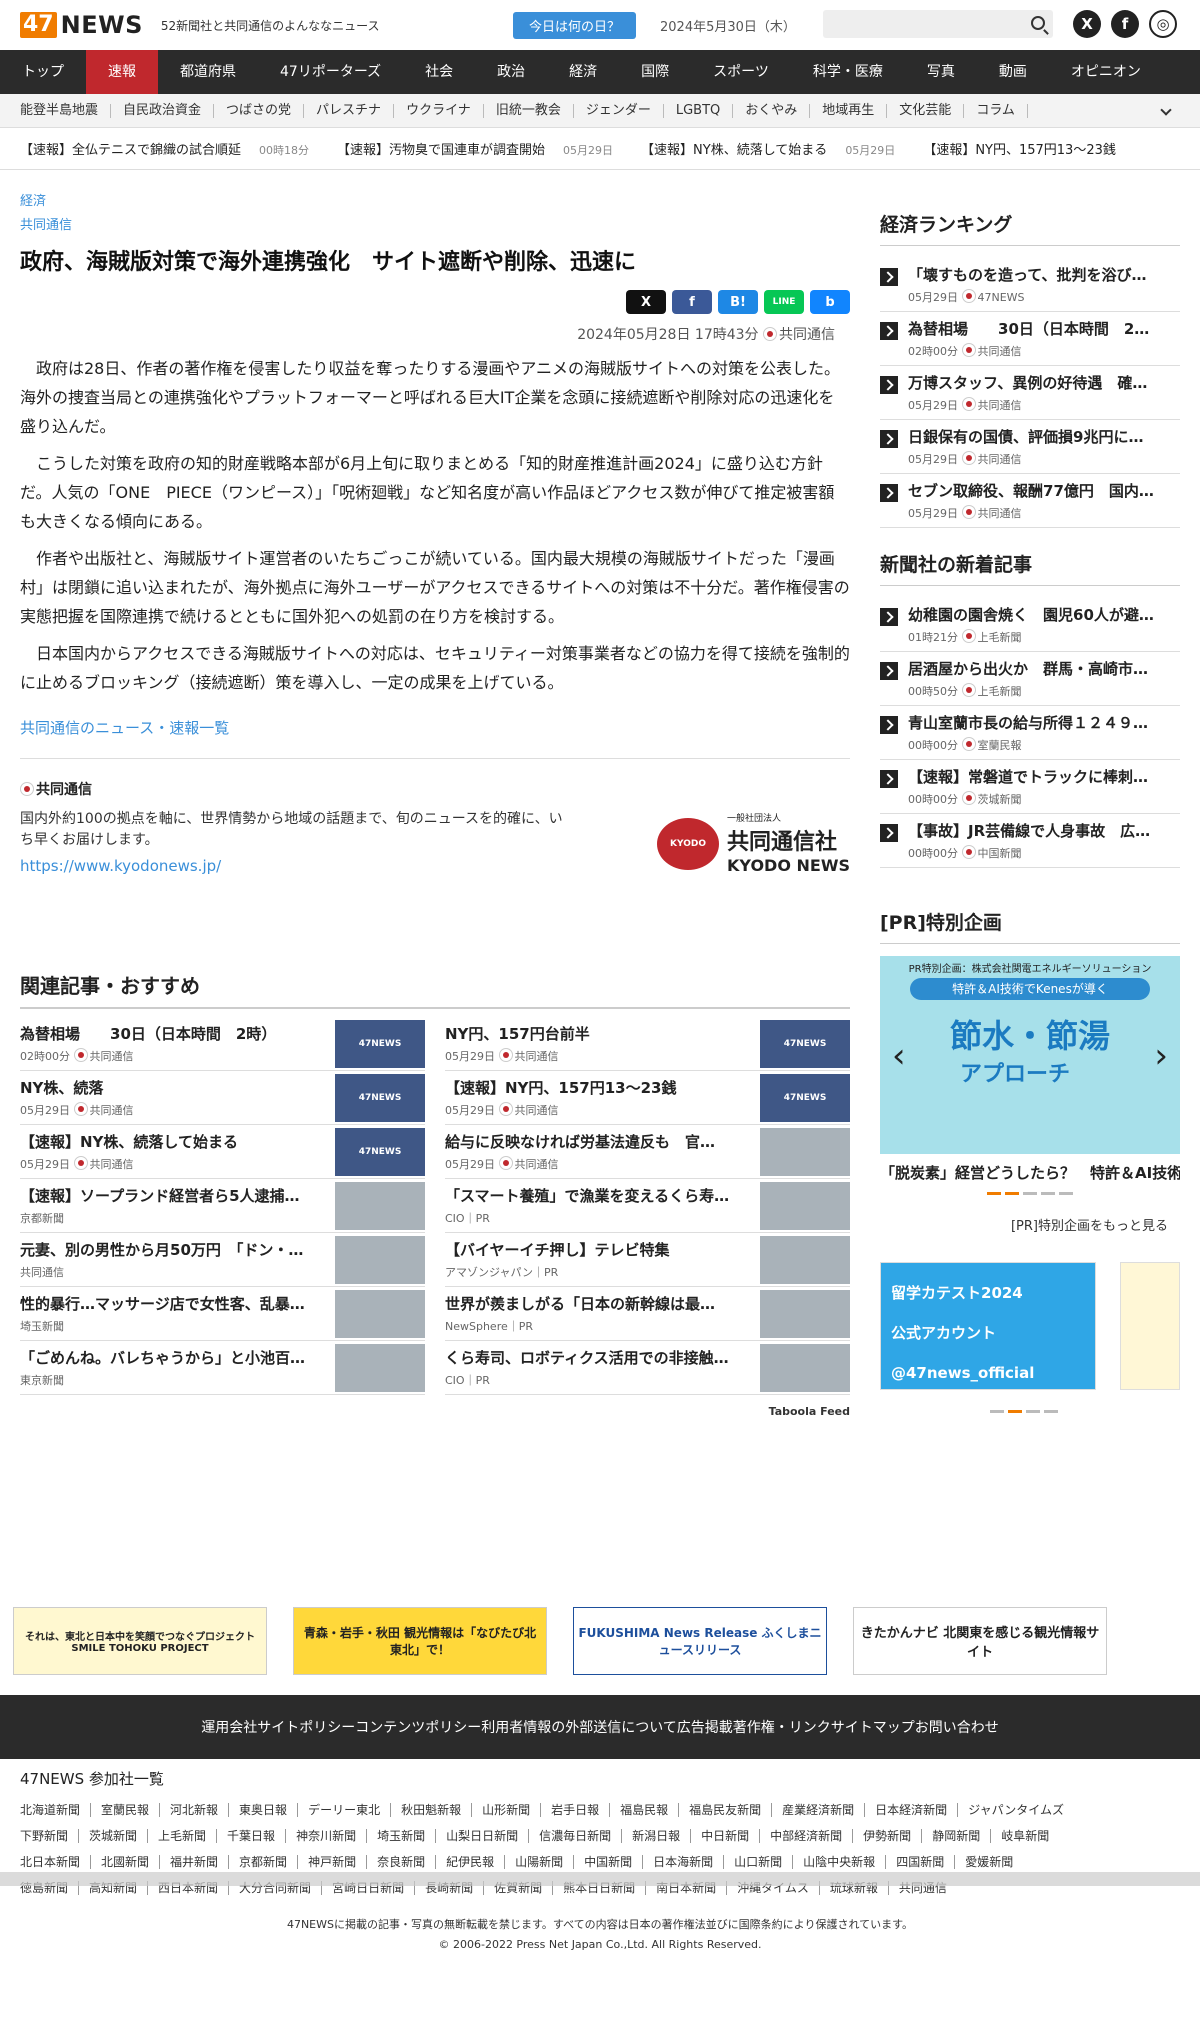 The height and width of the screenshot is (2042, 1200). I want to click on related-item: 給与に反映なければ労基法違反も 官… 05月29日 共同通信, so click(647, 1152).